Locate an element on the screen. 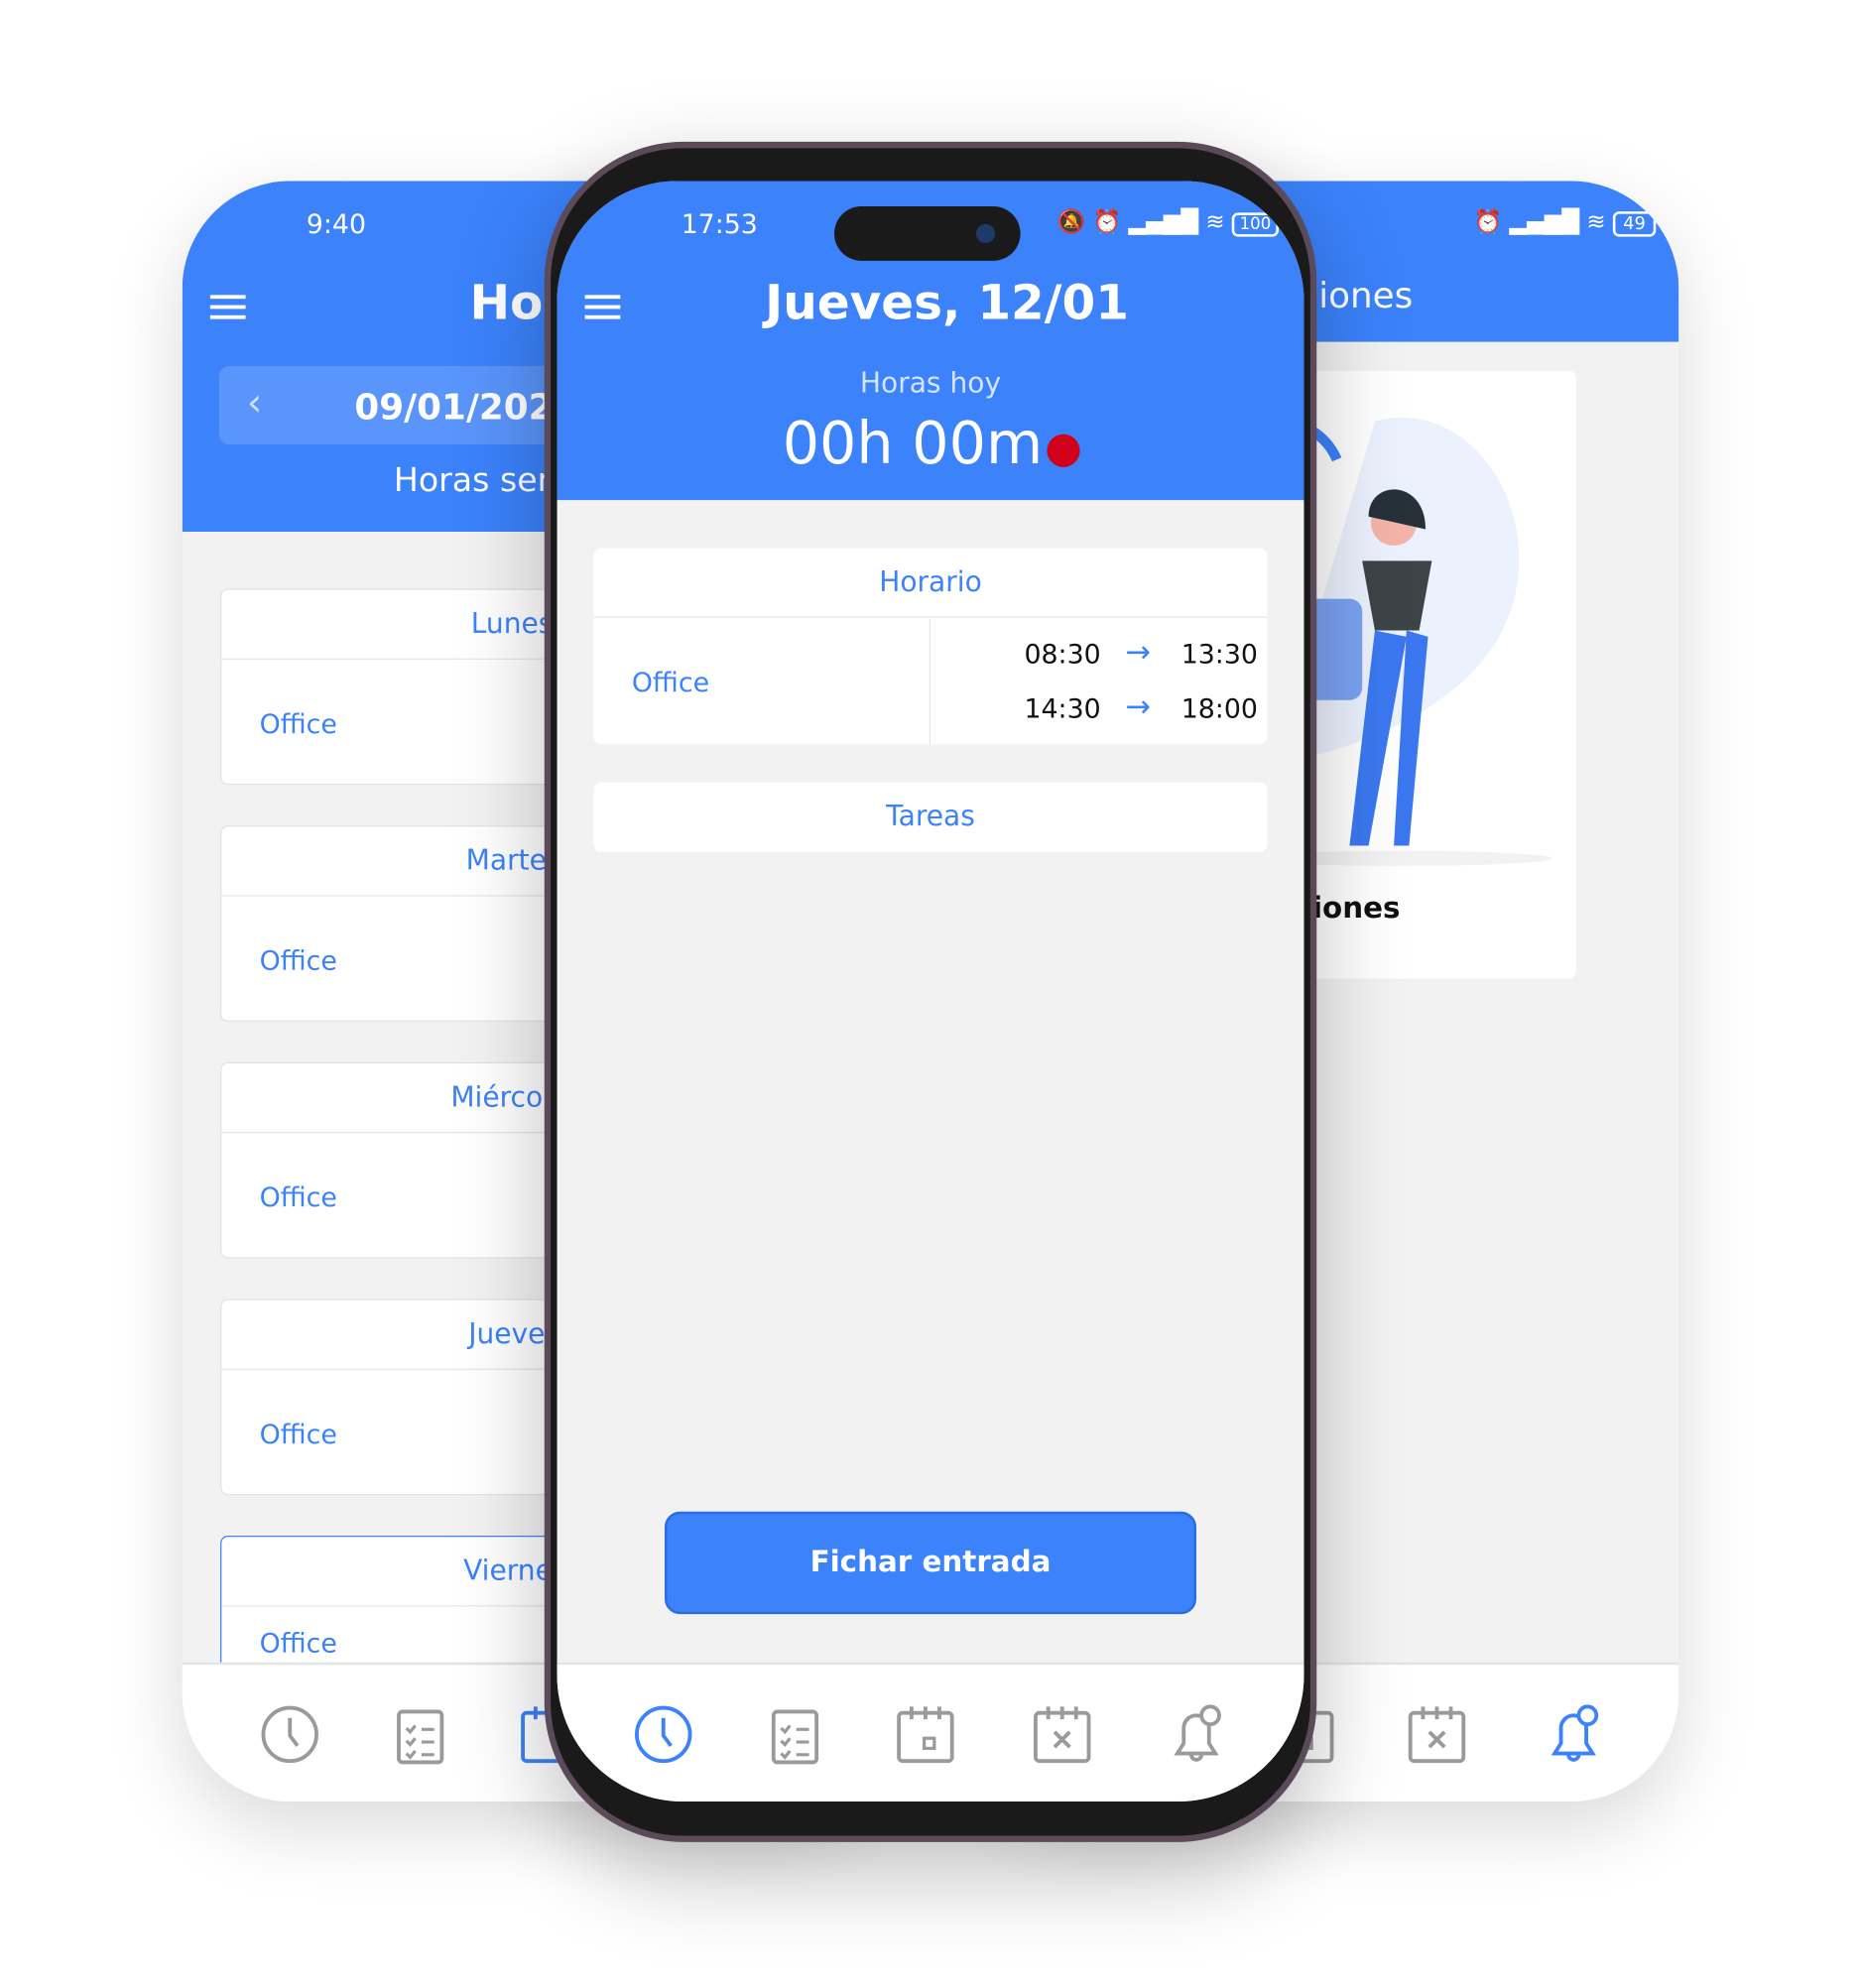 The image size is (1861, 1988). status-icons: 🔕 ⏰ ▂▄▆█ ≋ 100 is located at coordinates (1168, 223).